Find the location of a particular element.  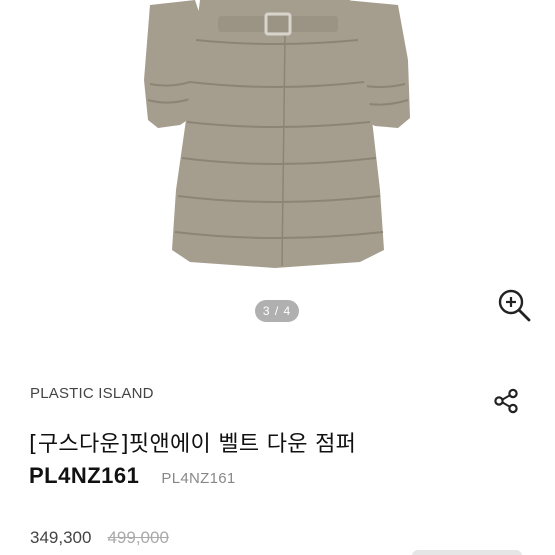

bottom-action-bar-edge is located at coordinates (467, 552).